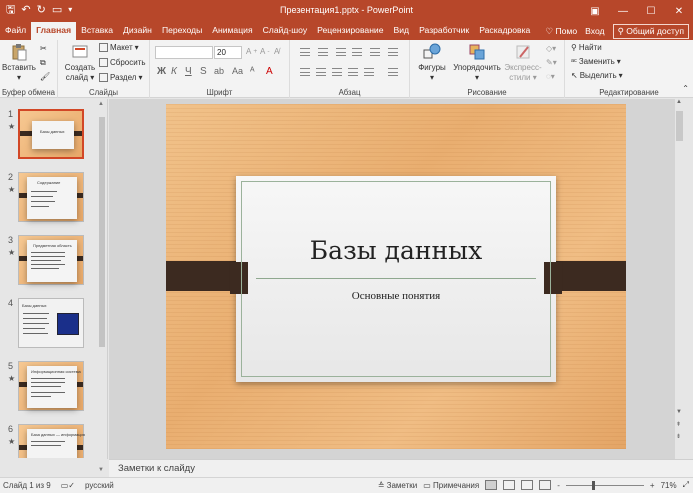  I want to click on notes-pane: Заметки к слайду, so click(401, 468).